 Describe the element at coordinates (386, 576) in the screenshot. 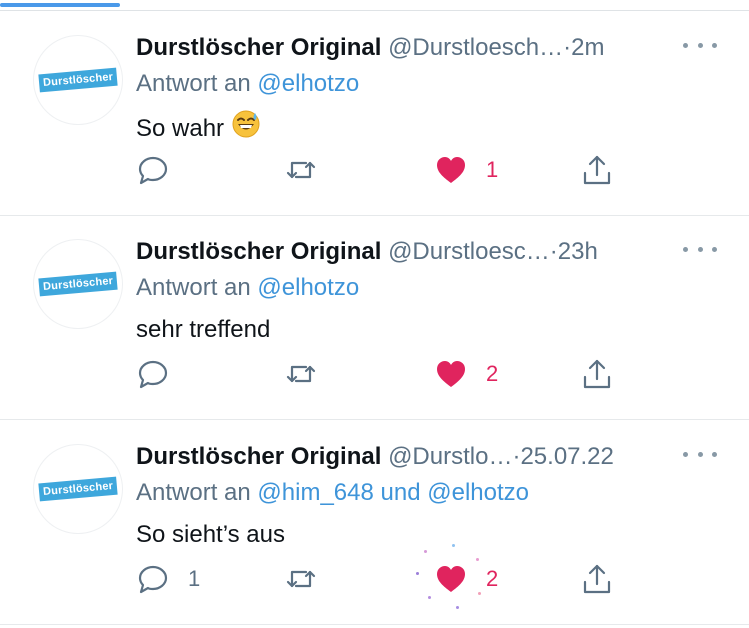

I see `tweet-actions: 1 2` at that location.